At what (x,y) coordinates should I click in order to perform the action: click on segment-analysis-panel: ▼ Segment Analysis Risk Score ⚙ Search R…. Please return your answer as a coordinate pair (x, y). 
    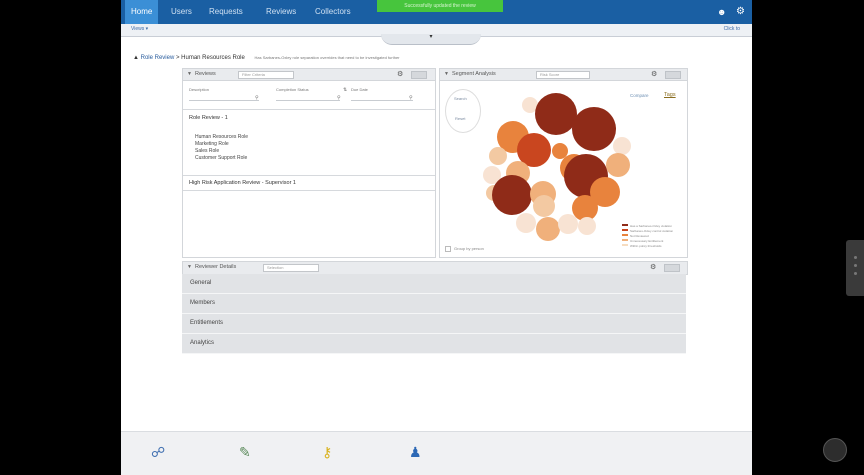
    Looking at the image, I should click on (563, 163).